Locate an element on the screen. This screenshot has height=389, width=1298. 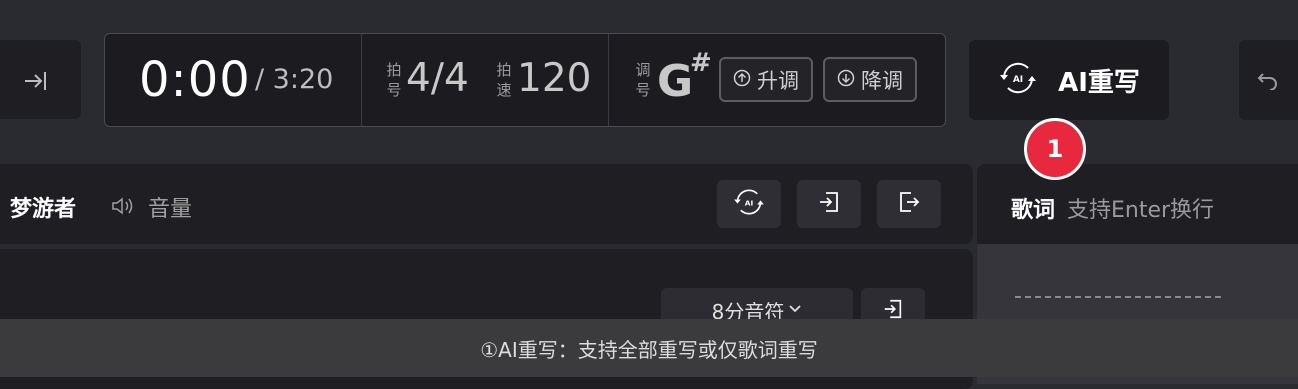
tempo-value: 120 is located at coordinates (554, 78).